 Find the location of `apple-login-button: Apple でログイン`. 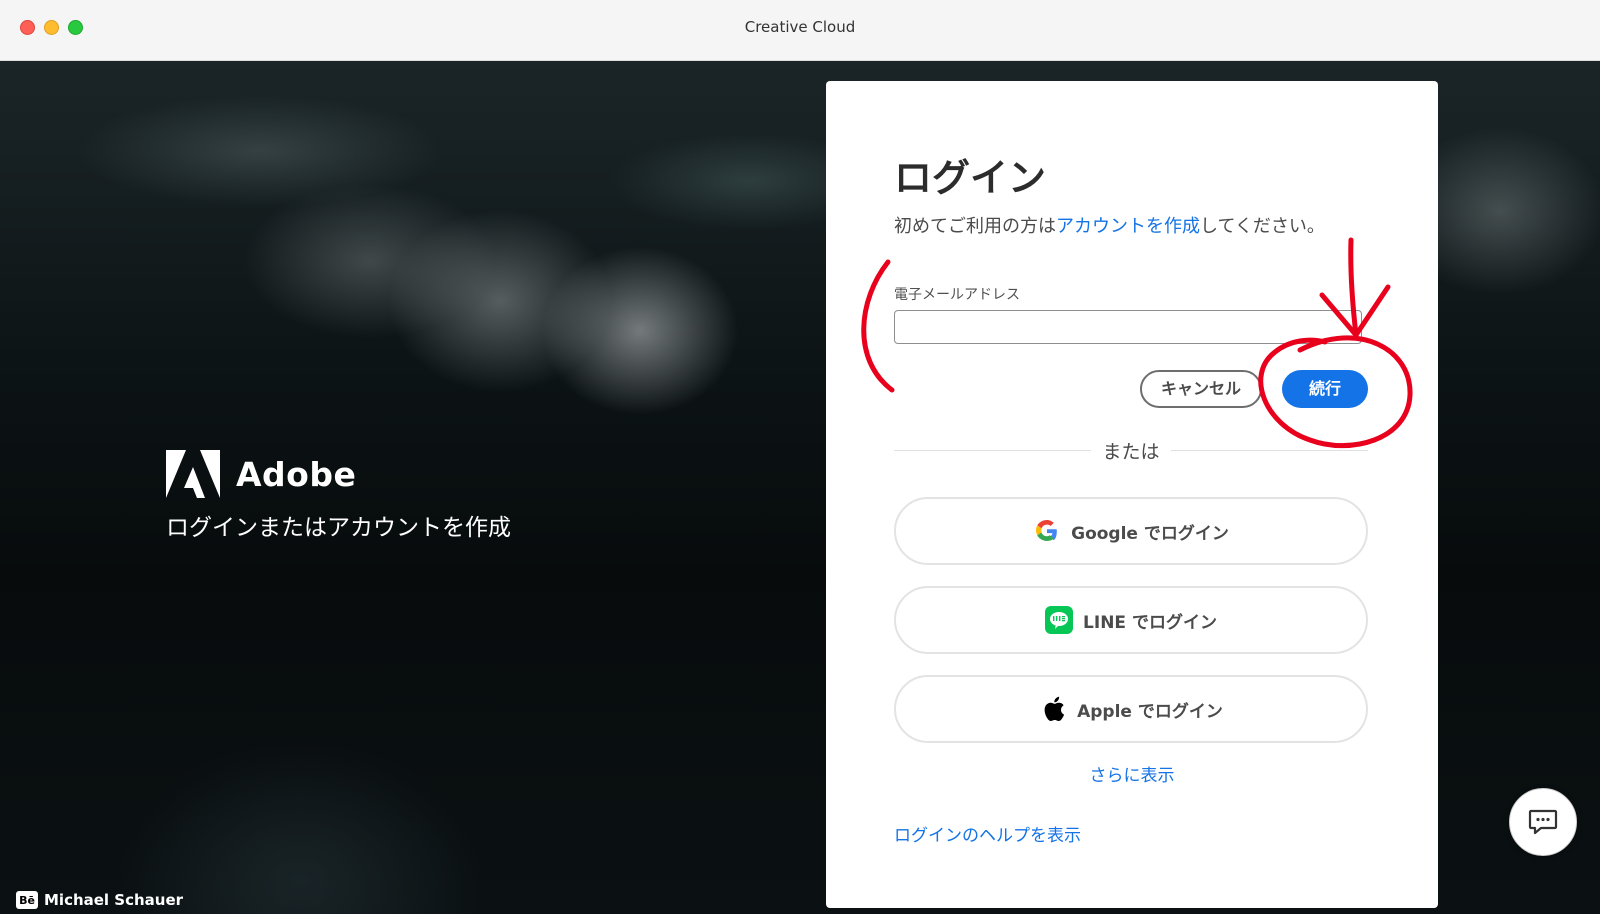

apple-login-button: Apple でログイン is located at coordinates (1131, 709).